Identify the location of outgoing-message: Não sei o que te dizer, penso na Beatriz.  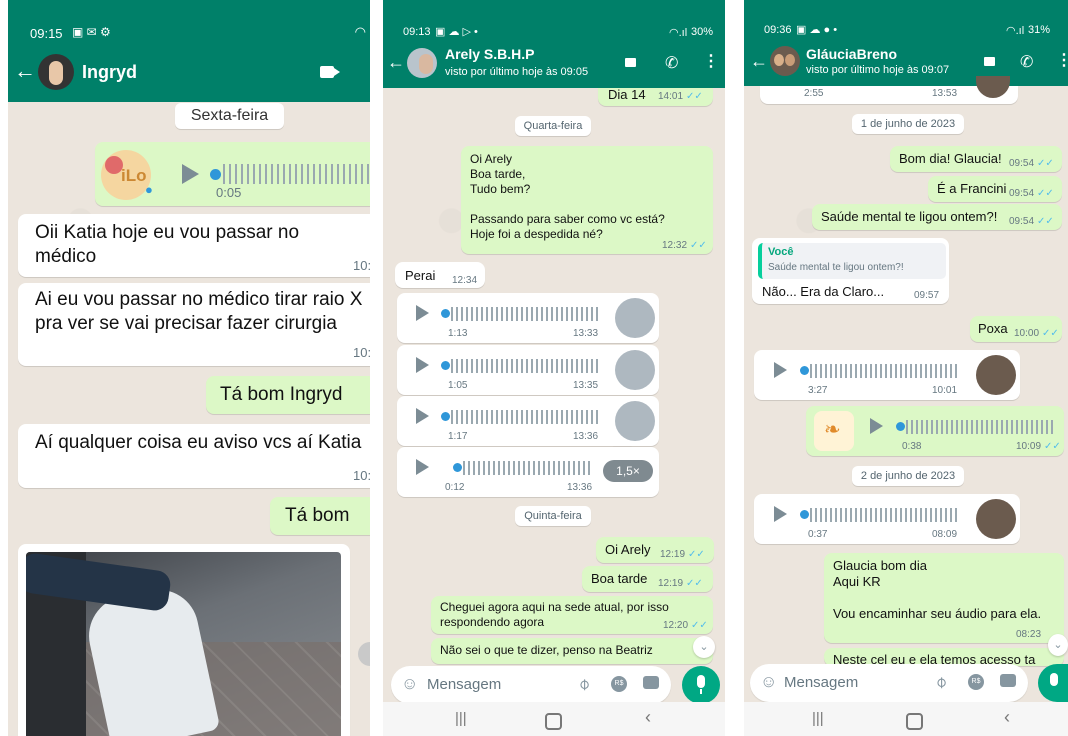
(572, 651).